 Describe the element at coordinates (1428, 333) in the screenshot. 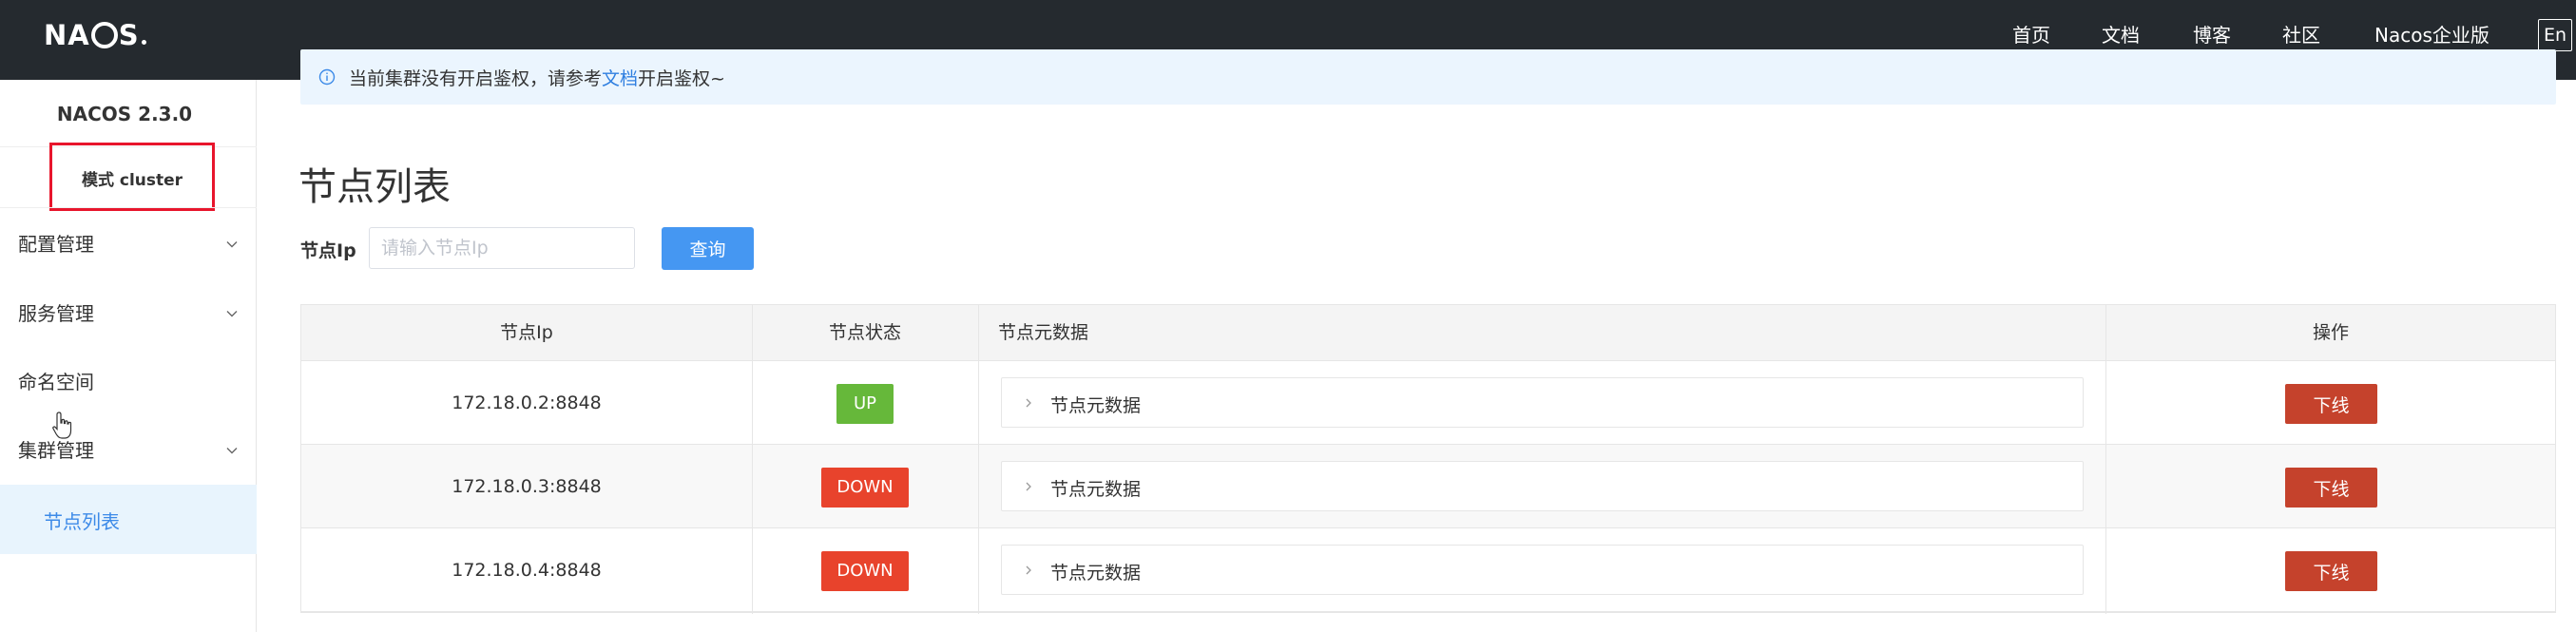

I see `table-header: 节点Ip 节点状态 节点元数据 操作` at that location.